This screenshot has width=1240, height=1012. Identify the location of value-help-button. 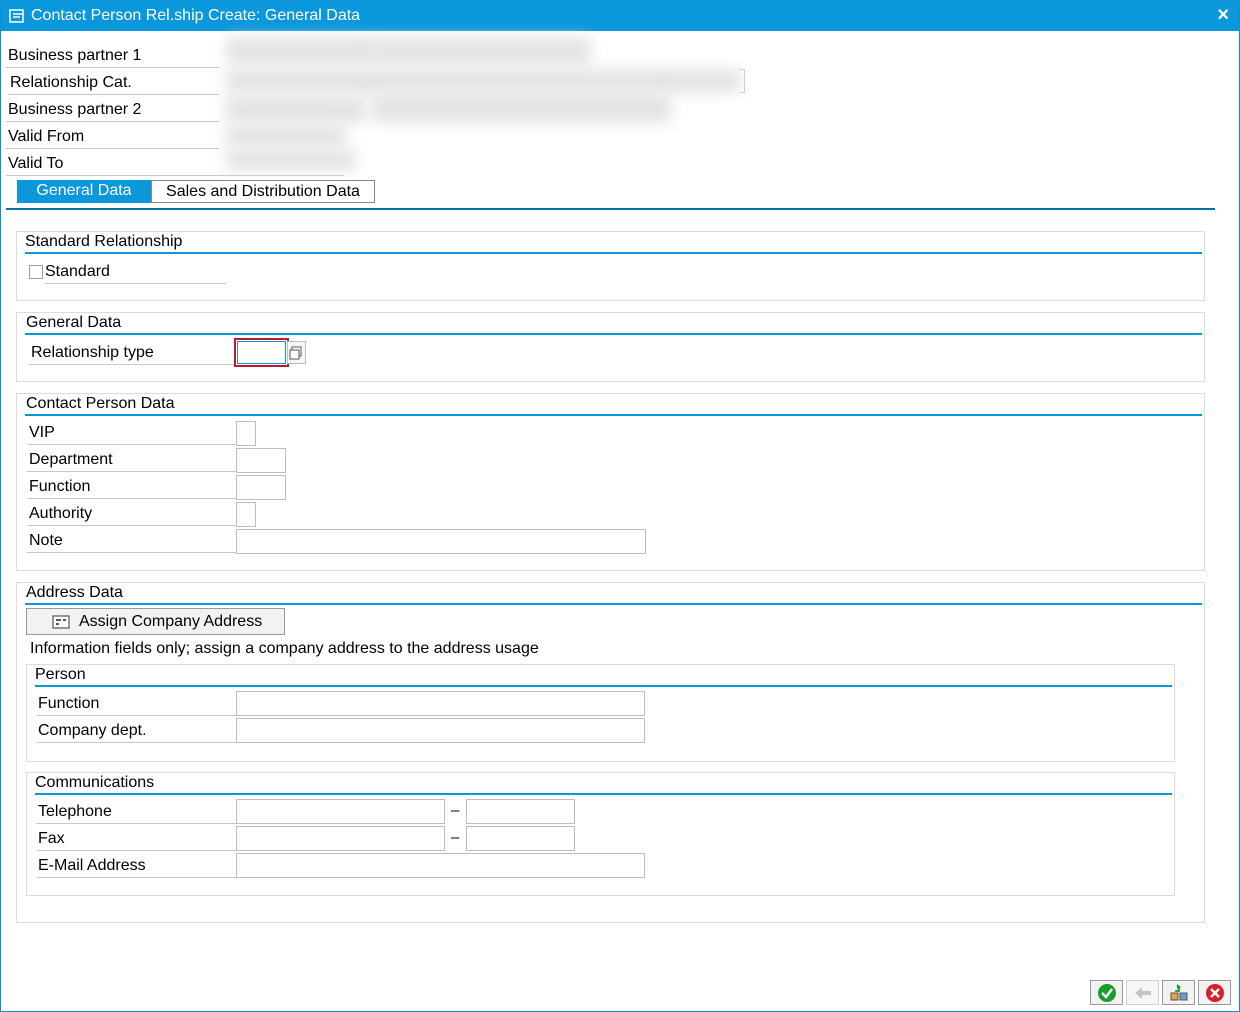
(296, 352).